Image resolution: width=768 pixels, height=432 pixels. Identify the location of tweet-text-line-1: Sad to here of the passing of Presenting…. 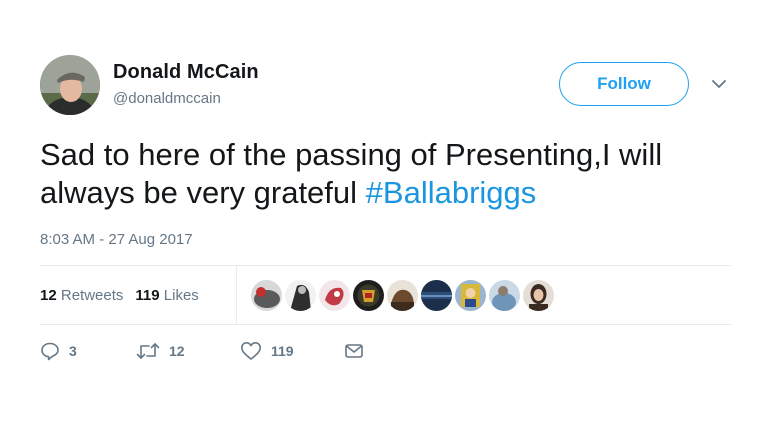
(351, 154).